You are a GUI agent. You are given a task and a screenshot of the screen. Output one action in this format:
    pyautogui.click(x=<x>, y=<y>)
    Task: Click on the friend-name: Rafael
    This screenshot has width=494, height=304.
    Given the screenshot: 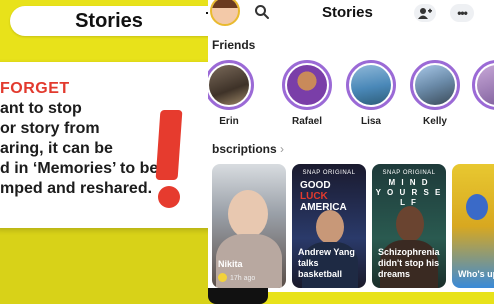 What is the action you would take?
    pyautogui.click(x=306, y=121)
    